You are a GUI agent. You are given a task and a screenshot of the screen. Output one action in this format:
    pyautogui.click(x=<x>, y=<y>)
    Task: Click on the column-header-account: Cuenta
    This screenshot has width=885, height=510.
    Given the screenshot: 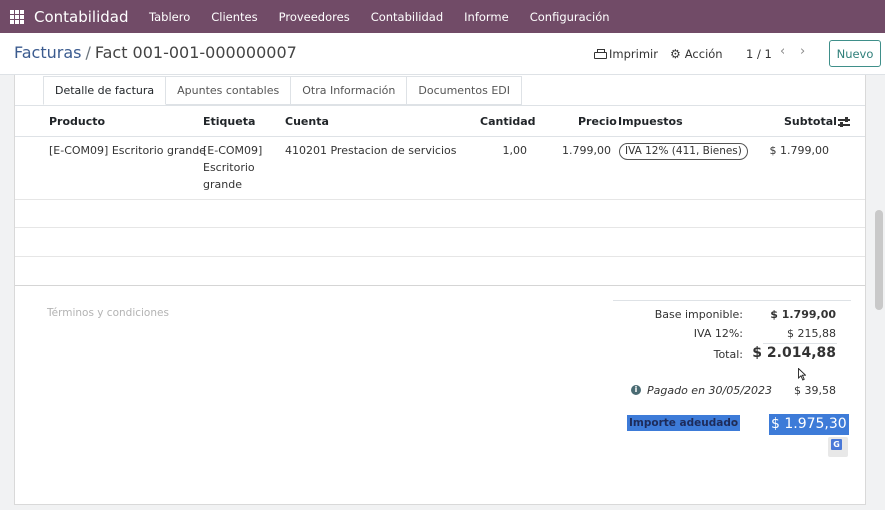 What is the action you would take?
    pyautogui.click(x=307, y=121)
    